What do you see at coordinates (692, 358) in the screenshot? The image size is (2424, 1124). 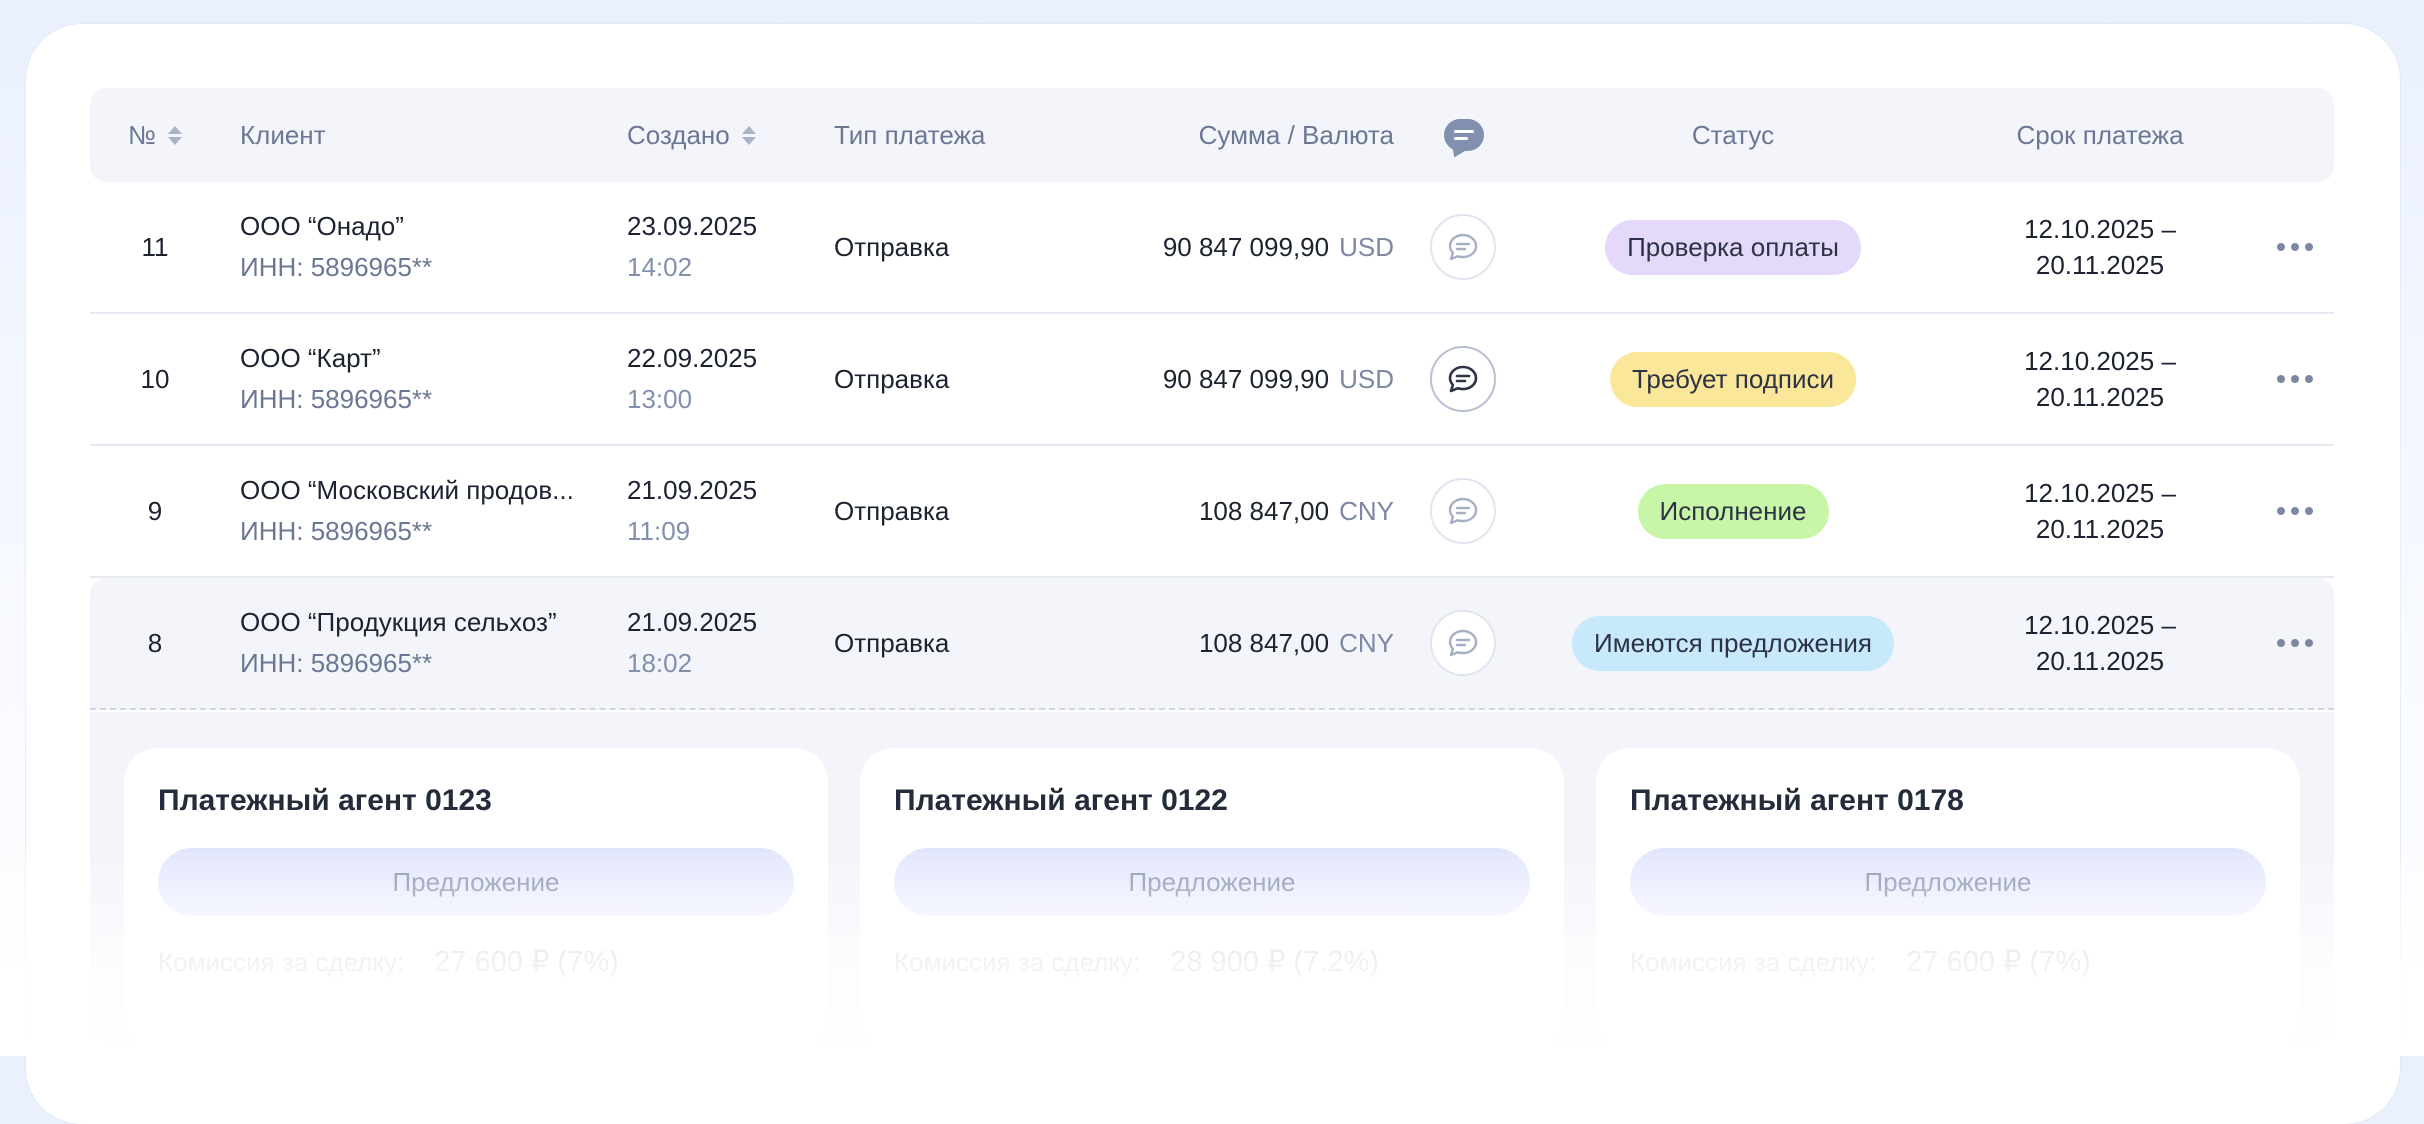 I see `created-date: 22.09.2025` at bounding box center [692, 358].